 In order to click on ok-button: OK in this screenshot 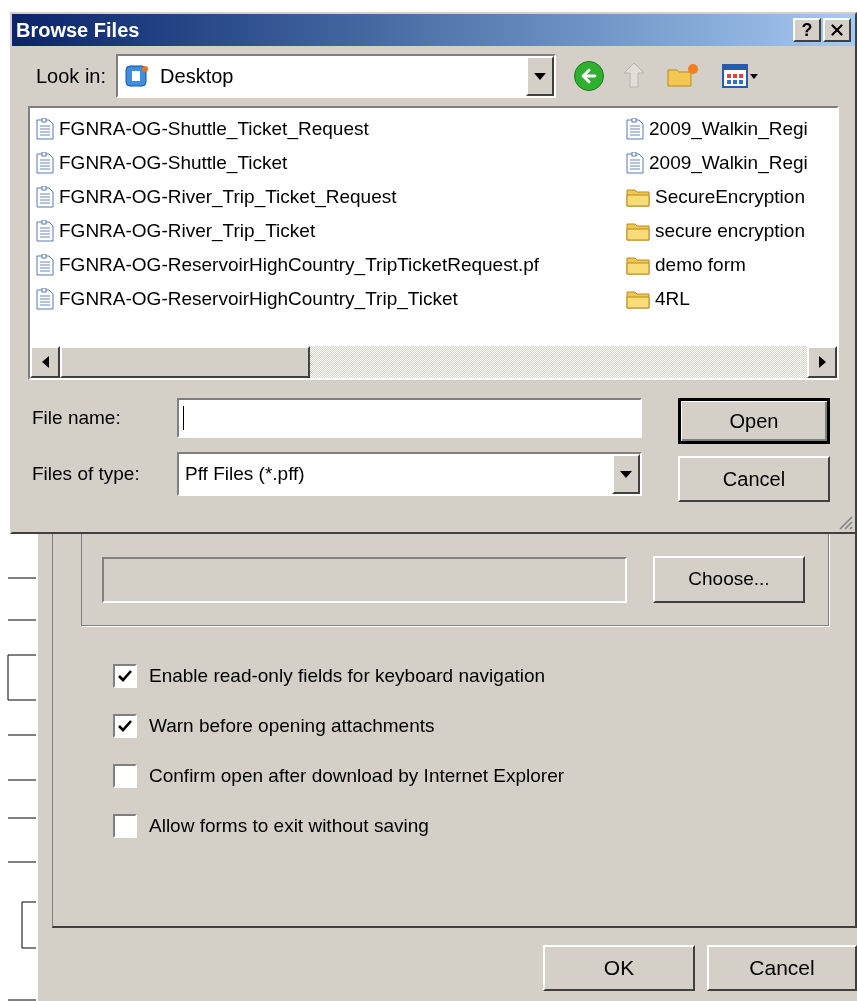, I will do `click(619, 968)`.